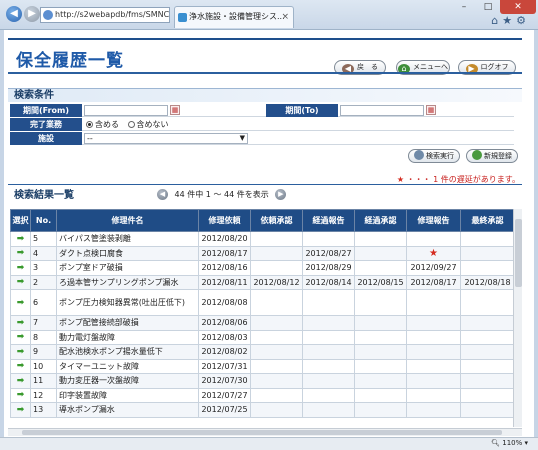  Describe the element at coordinates (127, 366) in the screenshot. I see `name-cell: タイマーユニット故障` at that location.